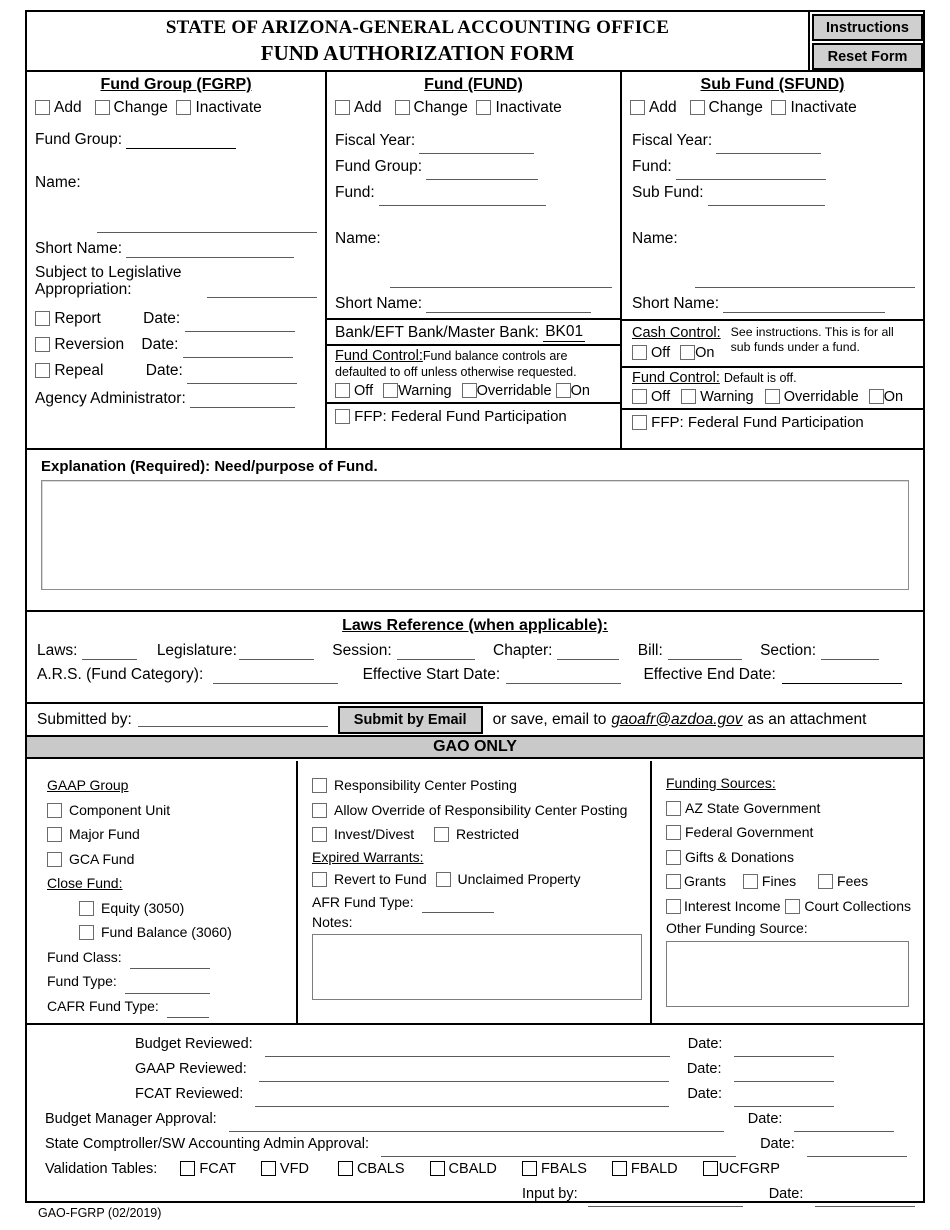 Image resolution: width=950 pixels, height=1230 pixels. What do you see at coordinates (750, 173) in the screenshot?
I see `input-sfund-fund` at bounding box center [750, 173].